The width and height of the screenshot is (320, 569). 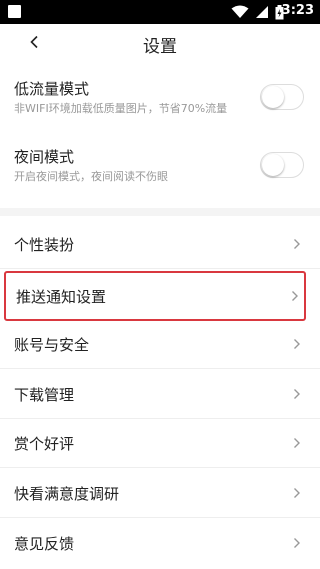 I want to click on low-data-mode-label: 低流量模式, so click(x=52, y=89).